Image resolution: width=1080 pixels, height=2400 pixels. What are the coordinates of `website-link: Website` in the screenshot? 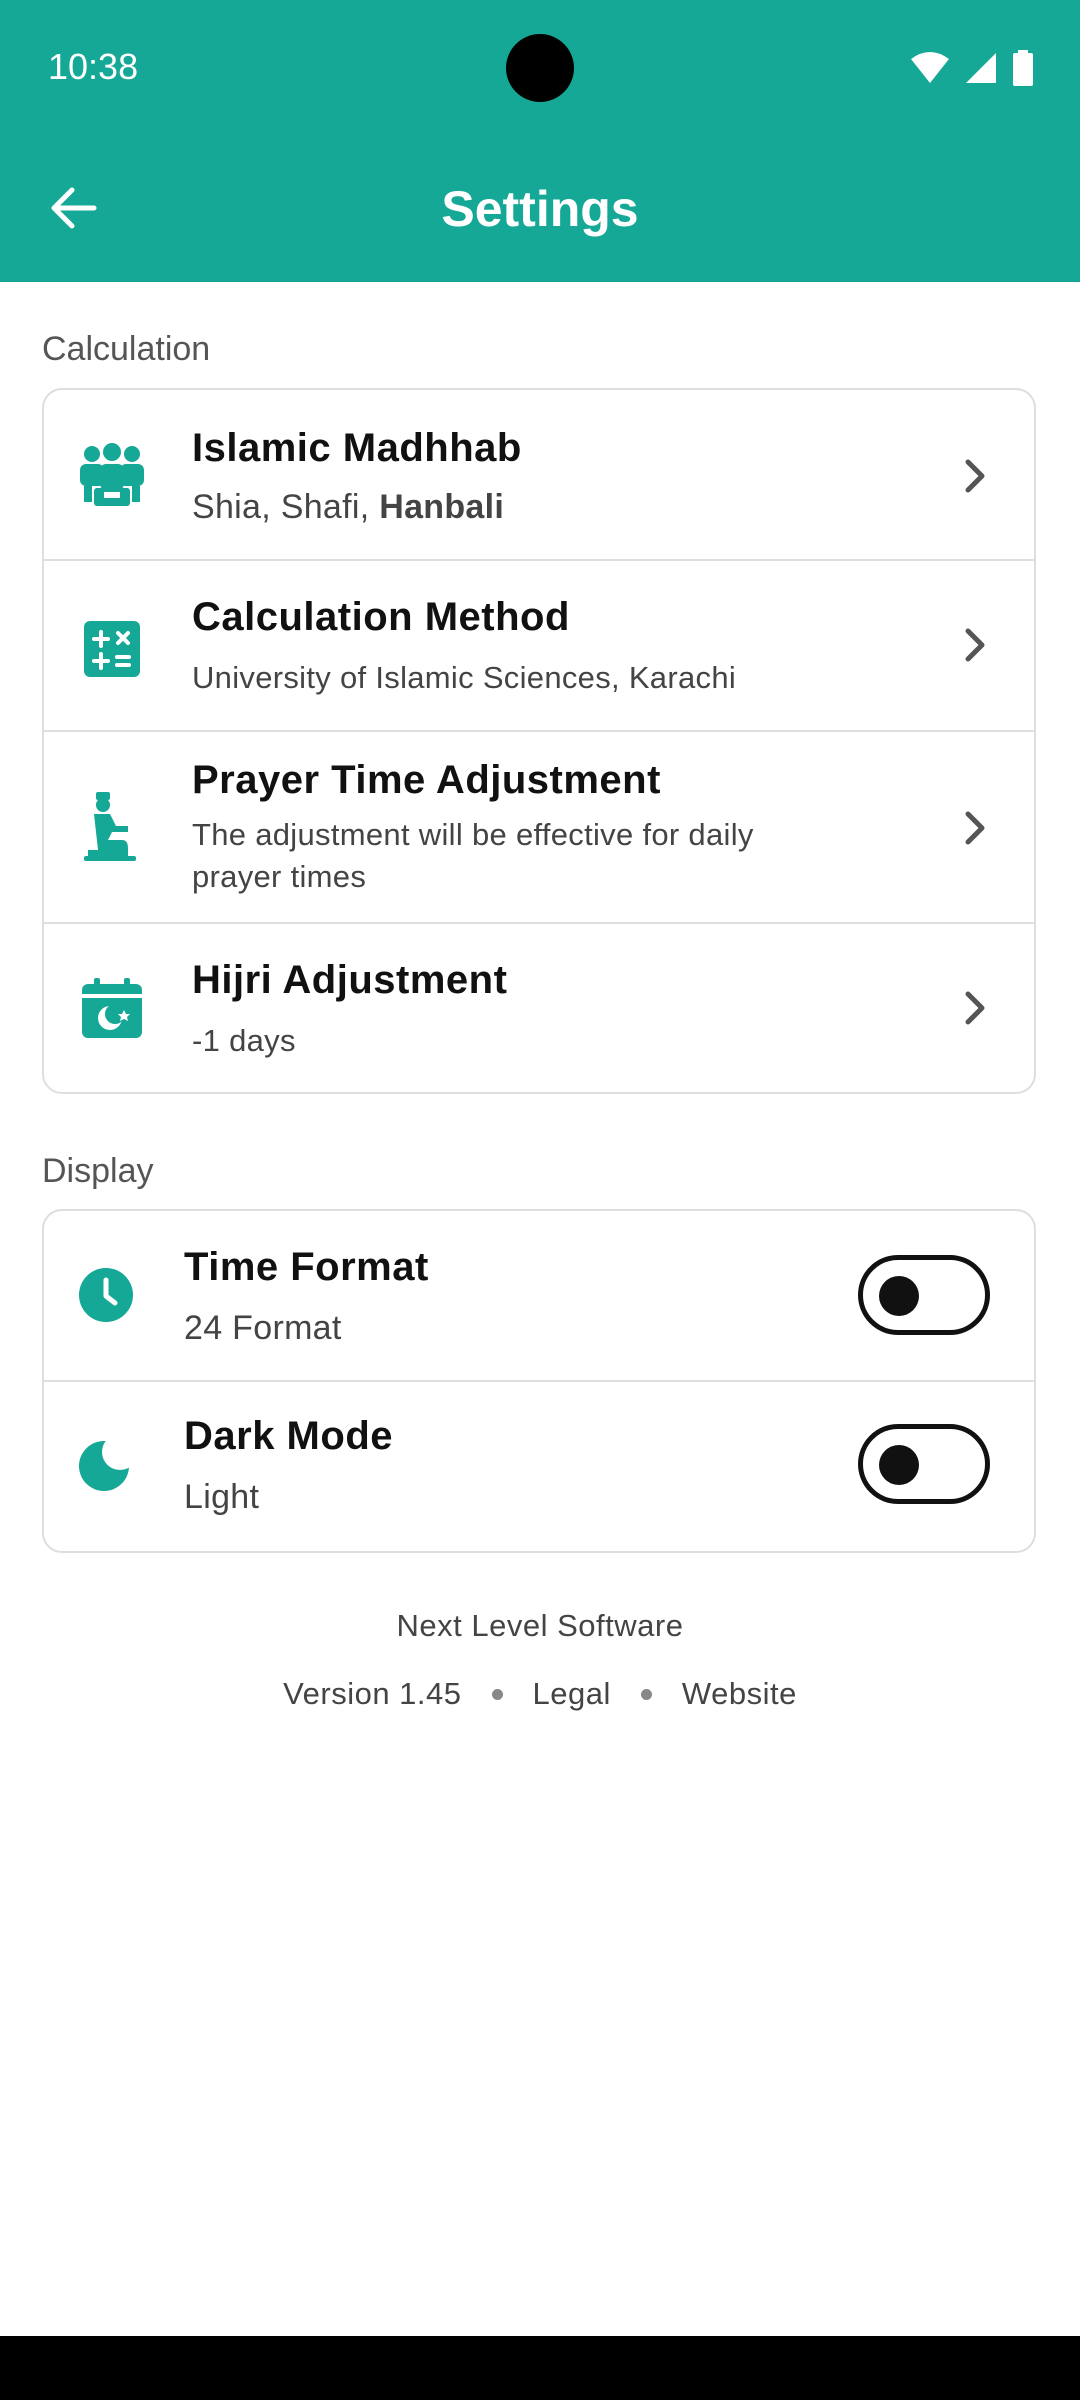 It's located at (739, 1694).